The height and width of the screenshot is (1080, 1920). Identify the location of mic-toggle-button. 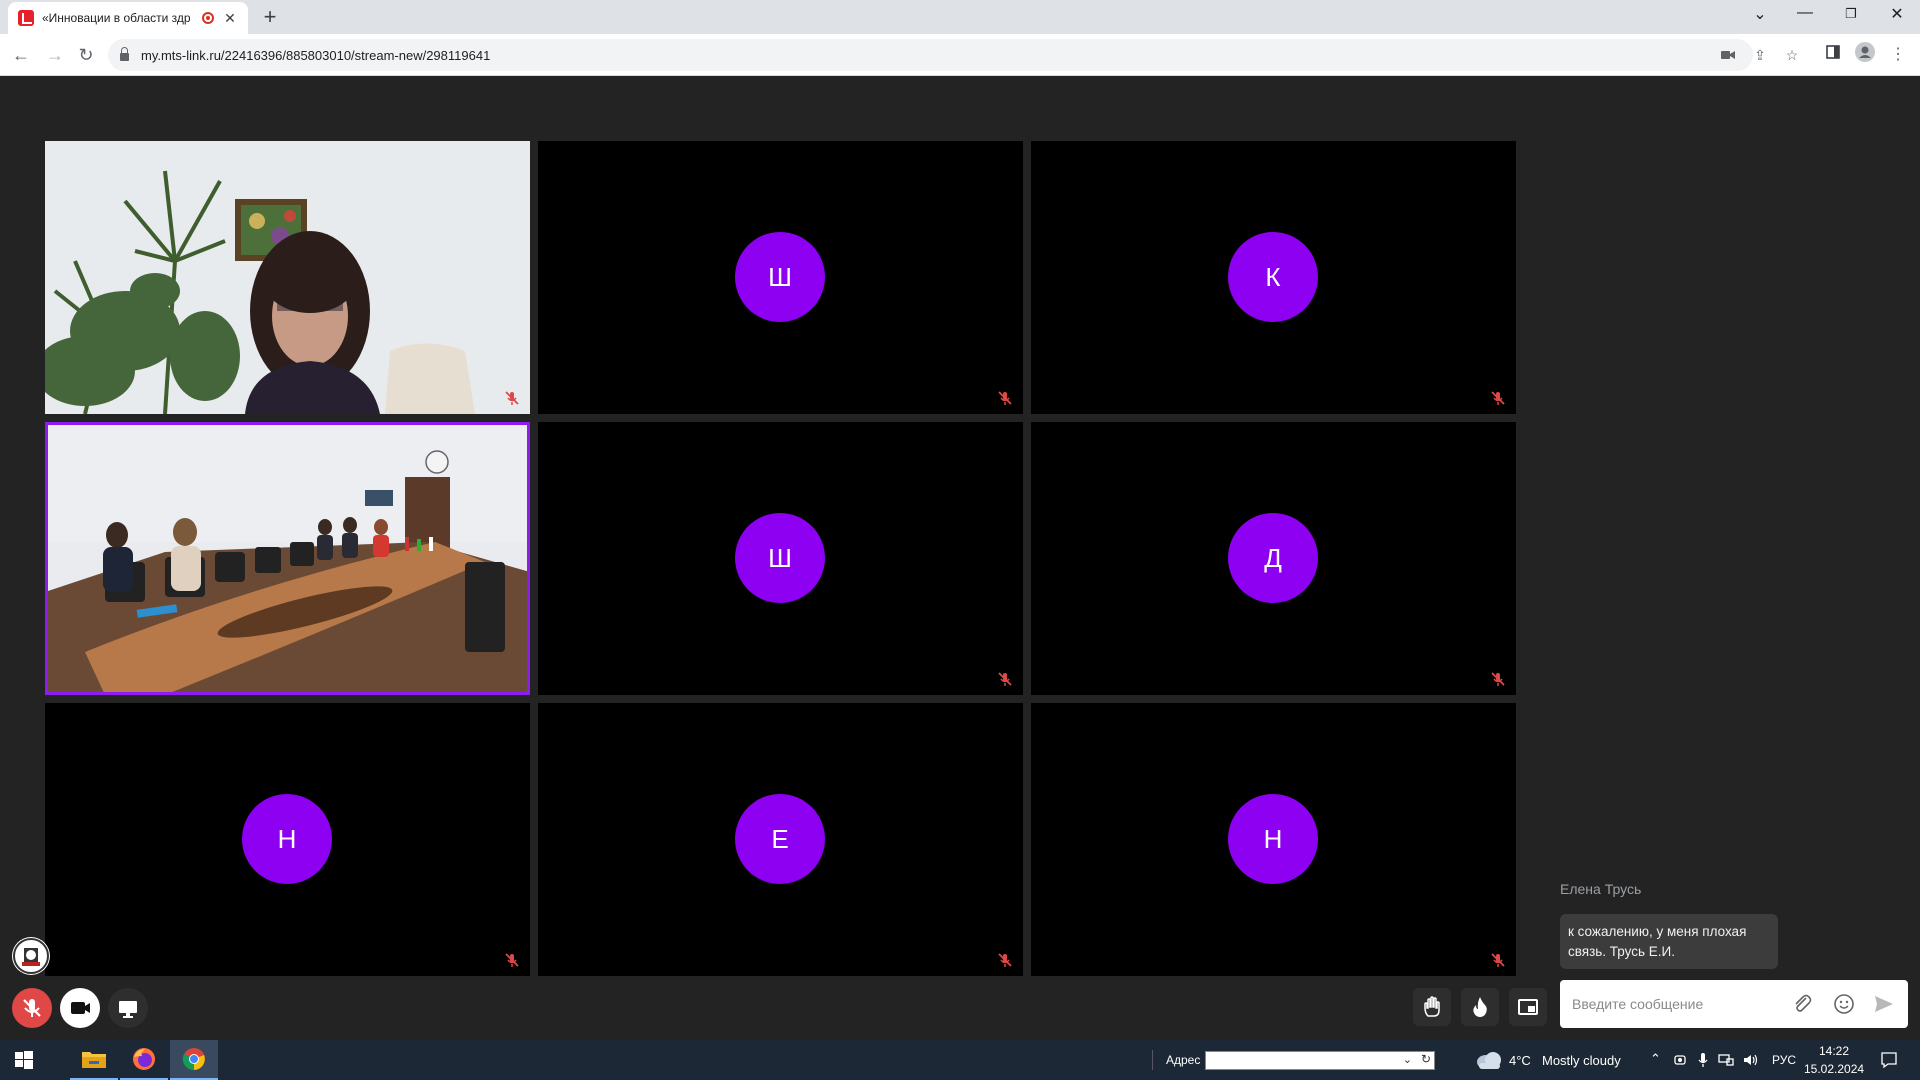
(32, 1008).